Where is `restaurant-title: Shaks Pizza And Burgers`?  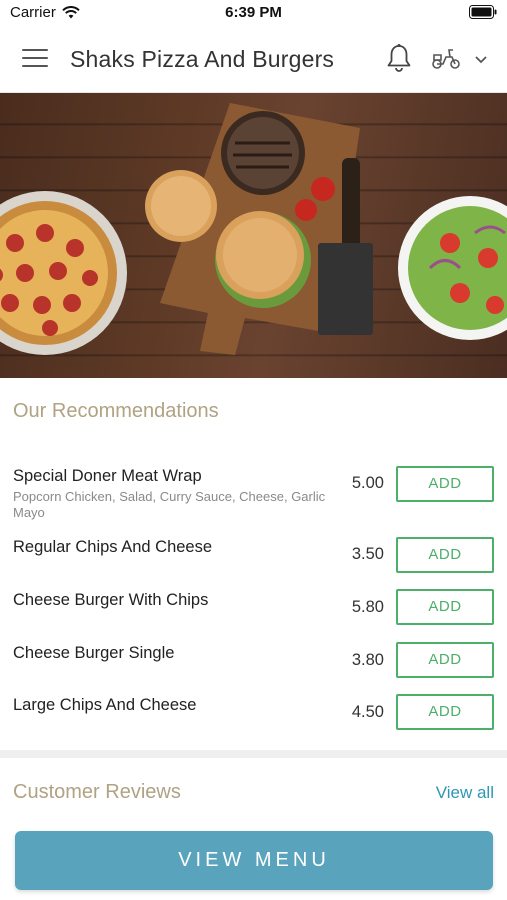
restaurant-title: Shaks Pizza And Burgers is located at coordinates (202, 59).